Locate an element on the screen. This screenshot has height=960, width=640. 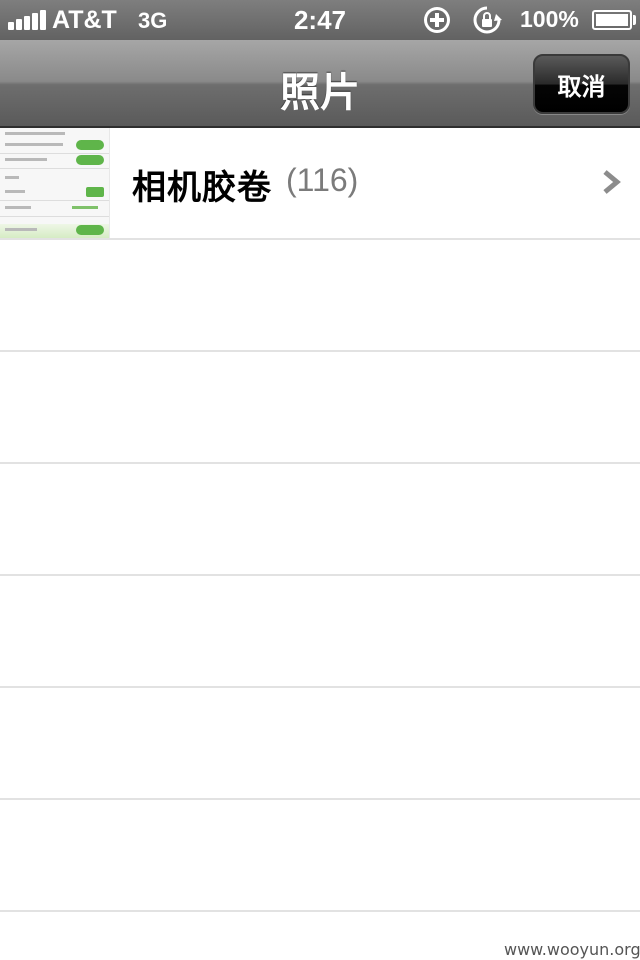
battery-percentage: 100% is located at coordinates (549, 19).